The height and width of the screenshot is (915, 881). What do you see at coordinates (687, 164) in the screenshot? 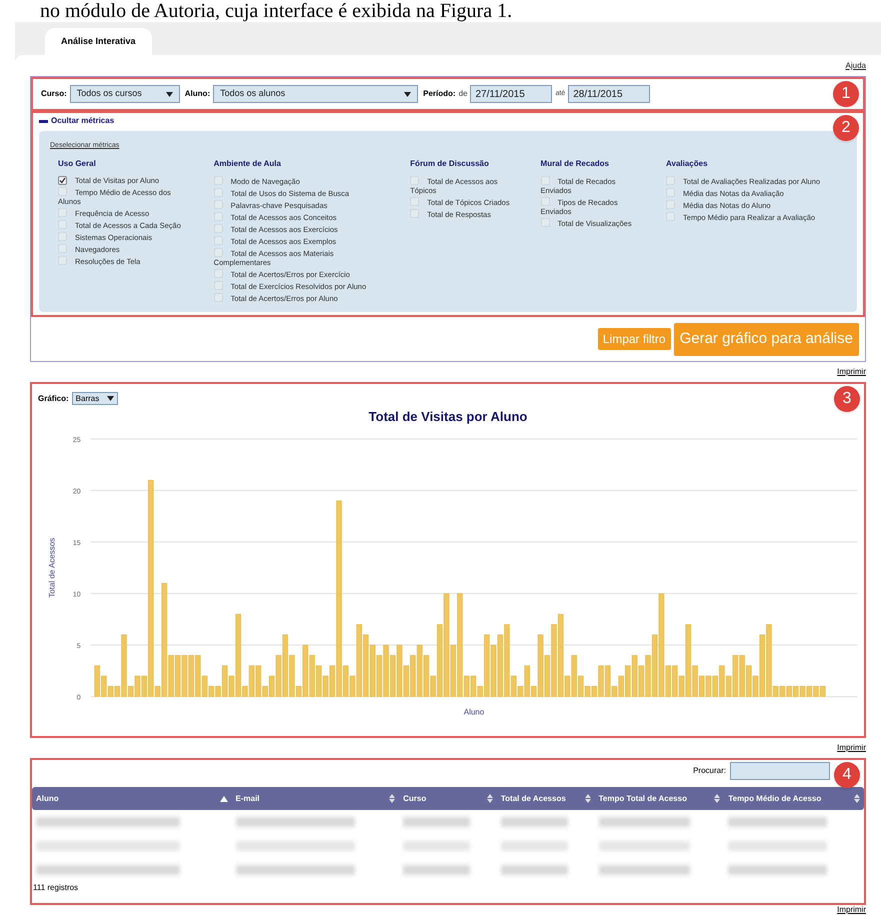
I see `metric-group-title: Avaliações` at bounding box center [687, 164].